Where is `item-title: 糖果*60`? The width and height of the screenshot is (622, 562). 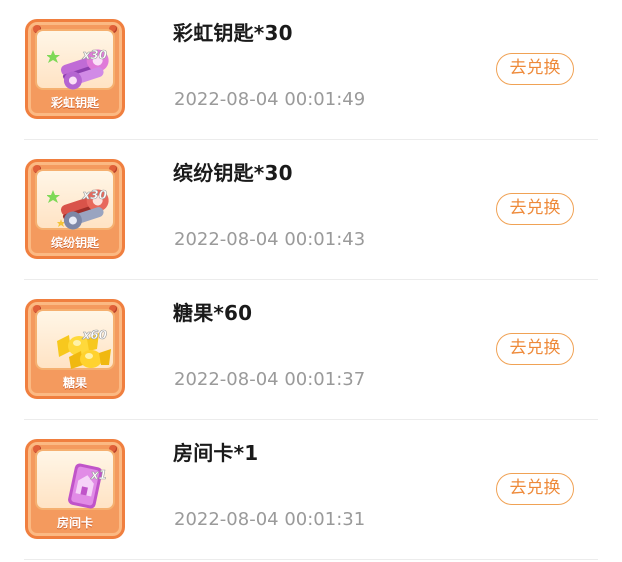
item-title: 糖果*60 is located at coordinates (213, 313).